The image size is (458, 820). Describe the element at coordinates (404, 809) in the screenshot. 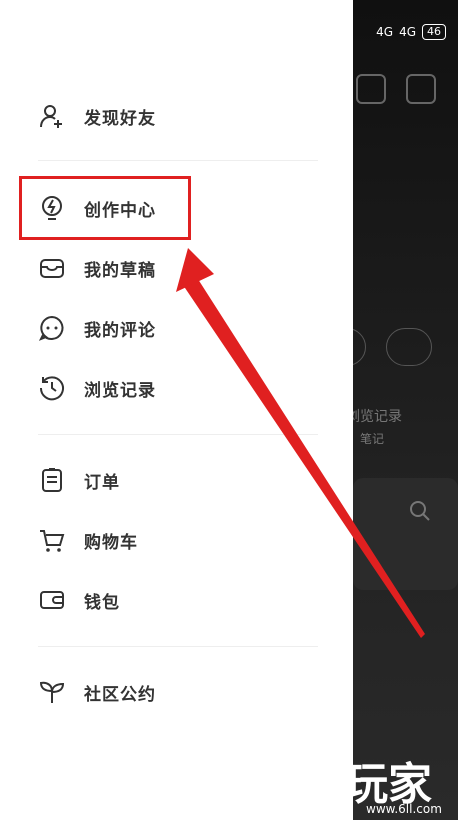

I see `watermark-url: www.6ll.com` at that location.